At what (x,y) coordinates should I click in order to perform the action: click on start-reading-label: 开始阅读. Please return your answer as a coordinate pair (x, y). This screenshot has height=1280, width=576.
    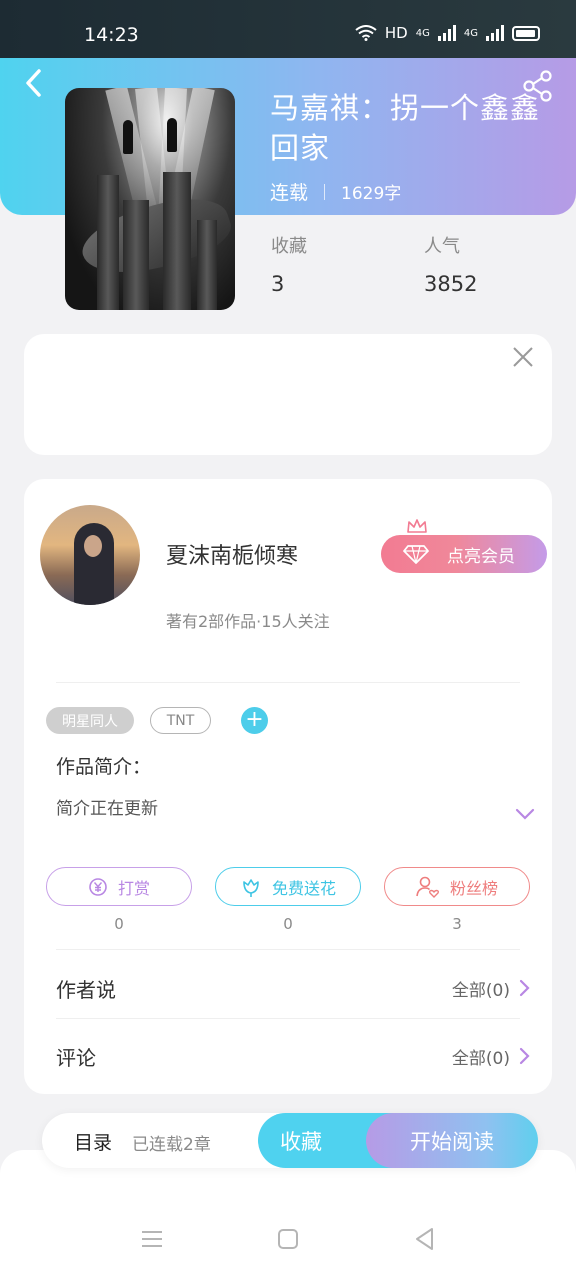
    Looking at the image, I should click on (452, 1141).